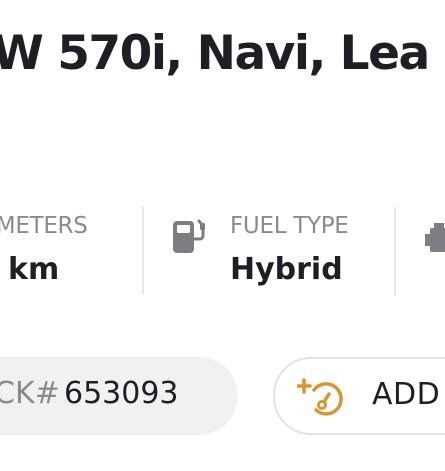 The height and width of the screenshot is (471, 445). I want to click on stock-label: CK#, so click(30, 393).